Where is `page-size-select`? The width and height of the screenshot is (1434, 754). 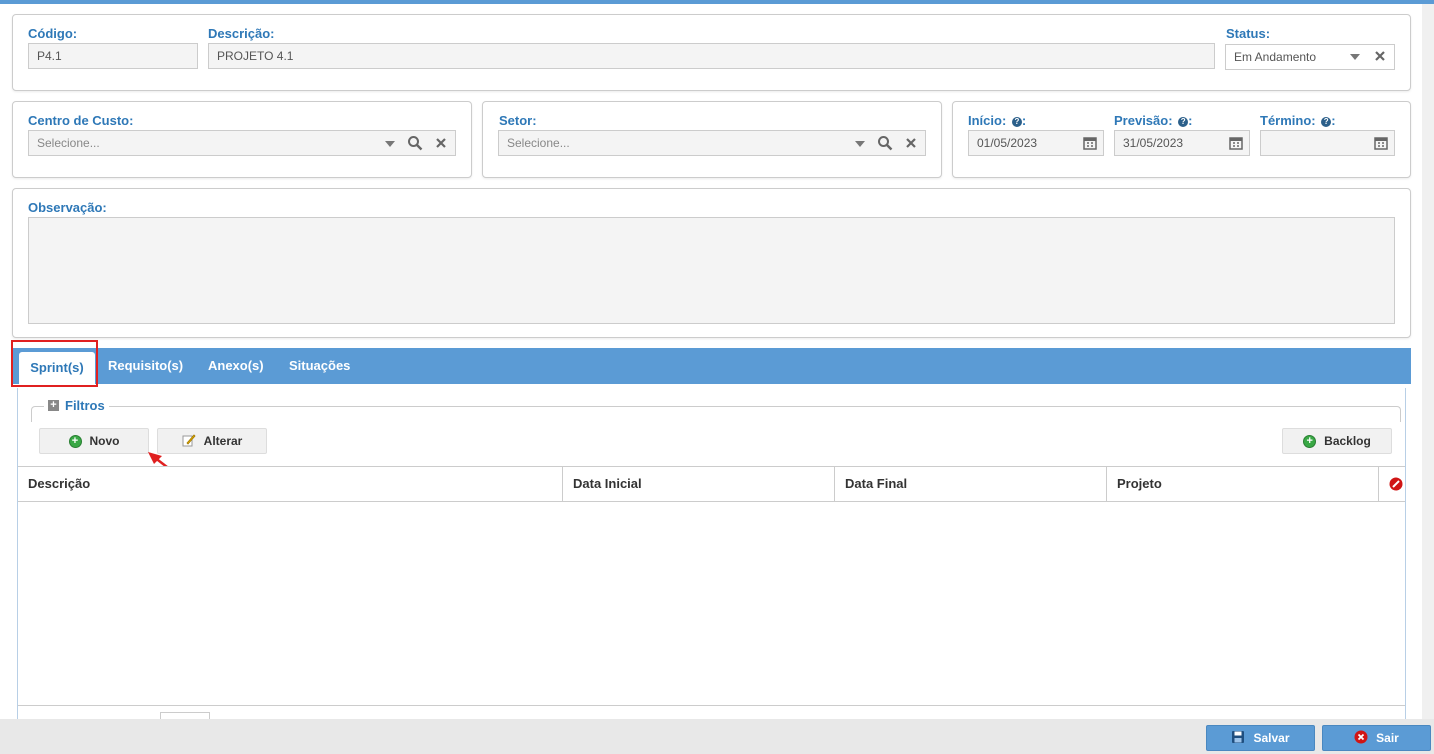
page-size-select is located at coordinates (185, 715).